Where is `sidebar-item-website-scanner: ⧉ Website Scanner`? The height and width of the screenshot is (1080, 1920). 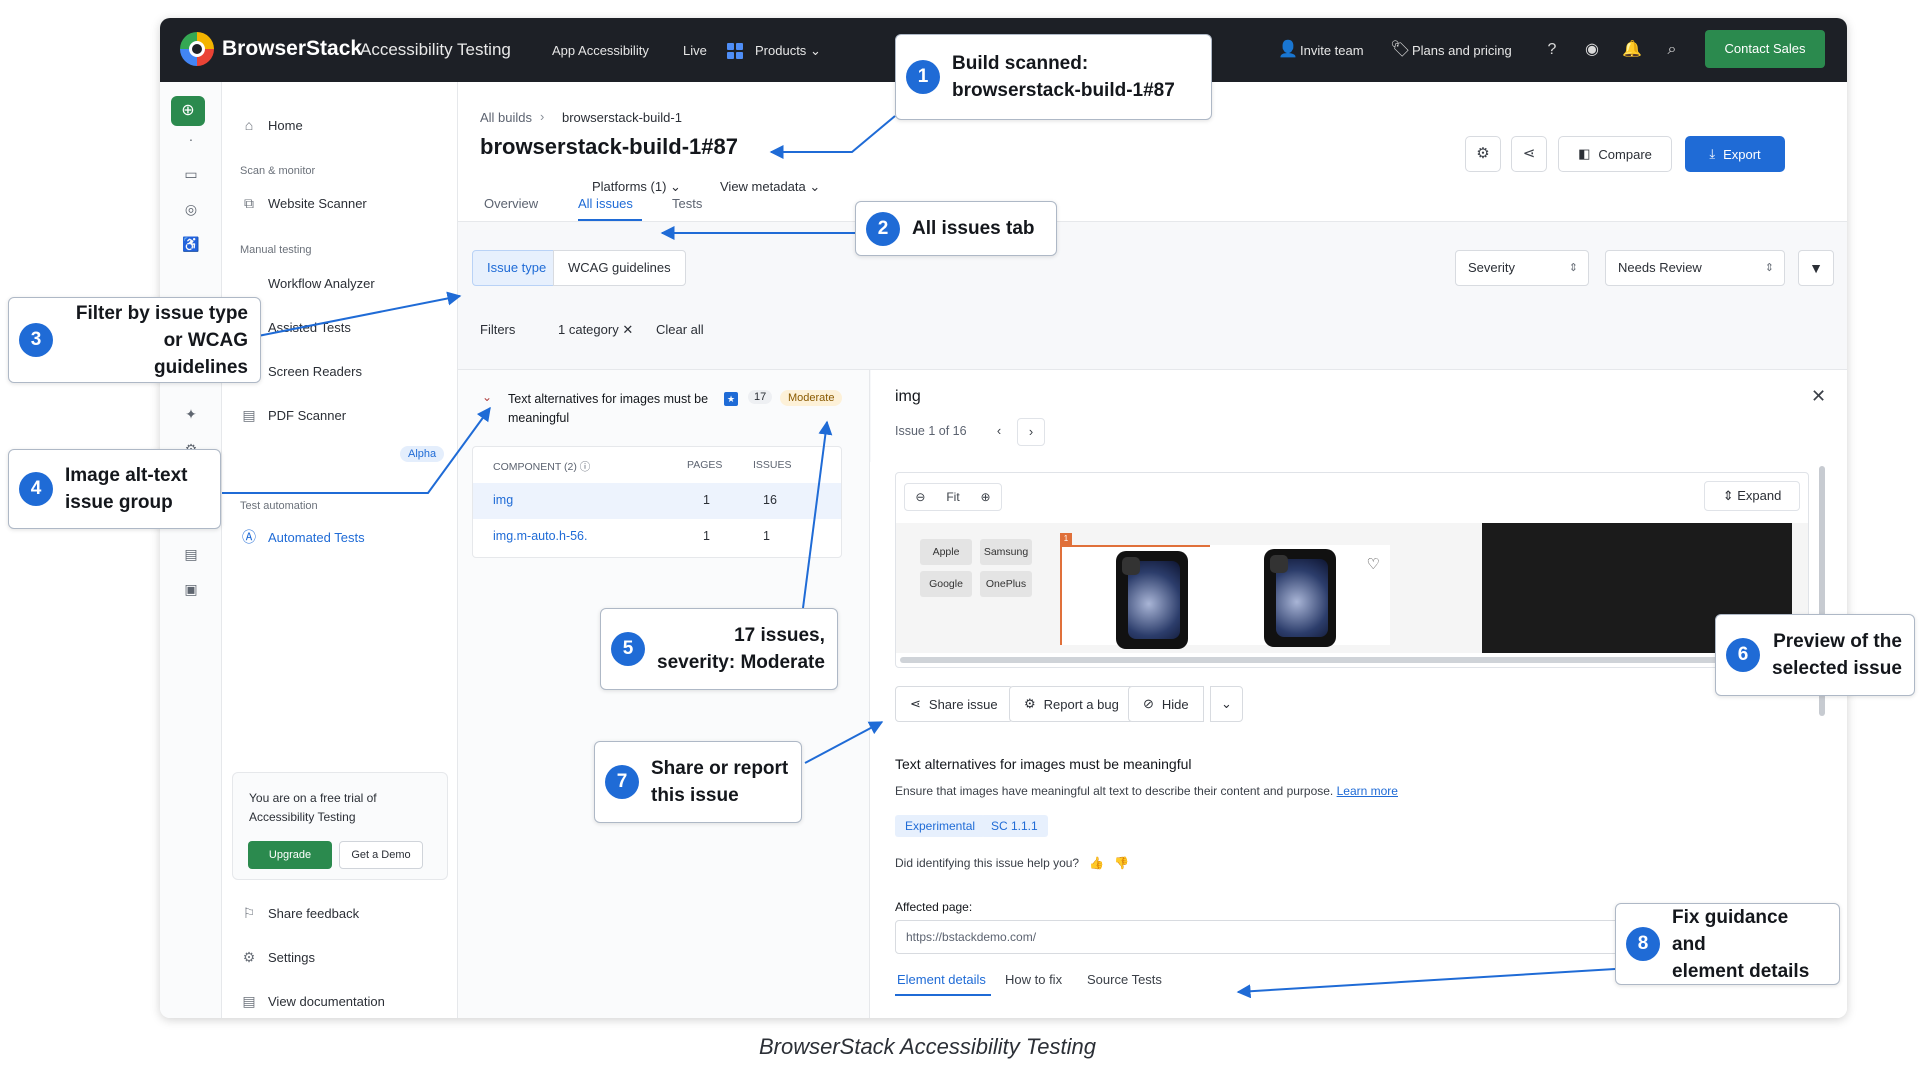
sidebar-item-website-scanner: ⧉ Website Scanner is located at coordinates (303, 203).